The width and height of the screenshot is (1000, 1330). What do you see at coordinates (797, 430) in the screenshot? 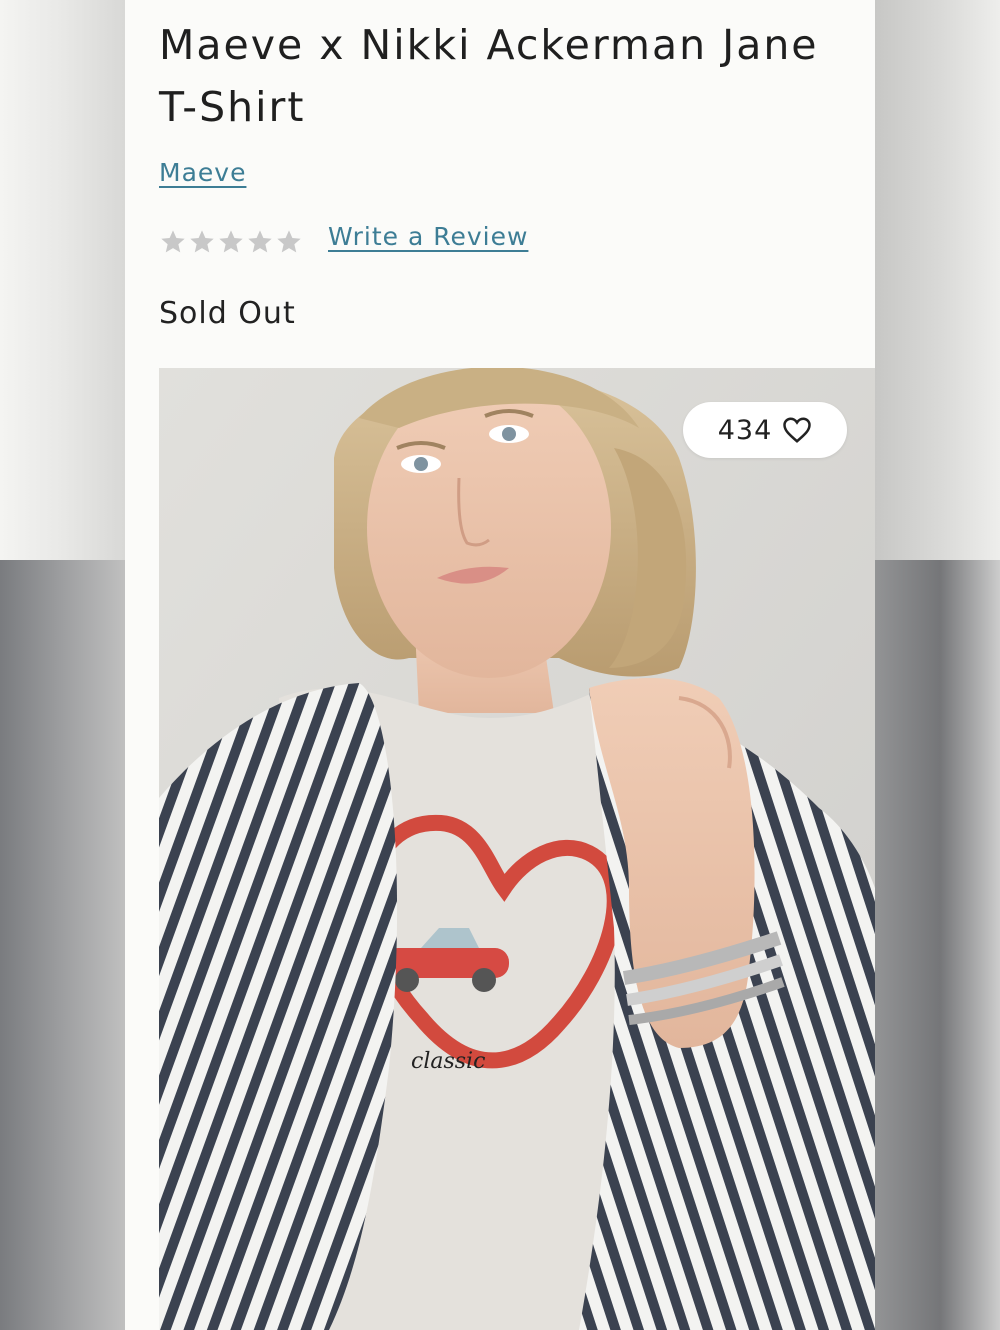
I see `heart-icon` at bounding box center [797, 430].